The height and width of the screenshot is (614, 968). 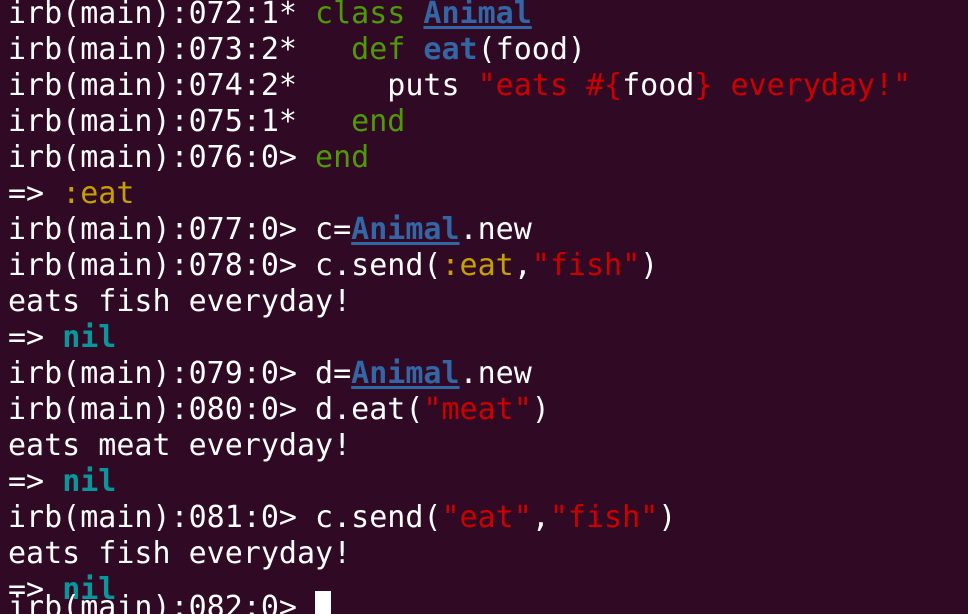 I want to click on keyword: def, so click(x=378, y=49).